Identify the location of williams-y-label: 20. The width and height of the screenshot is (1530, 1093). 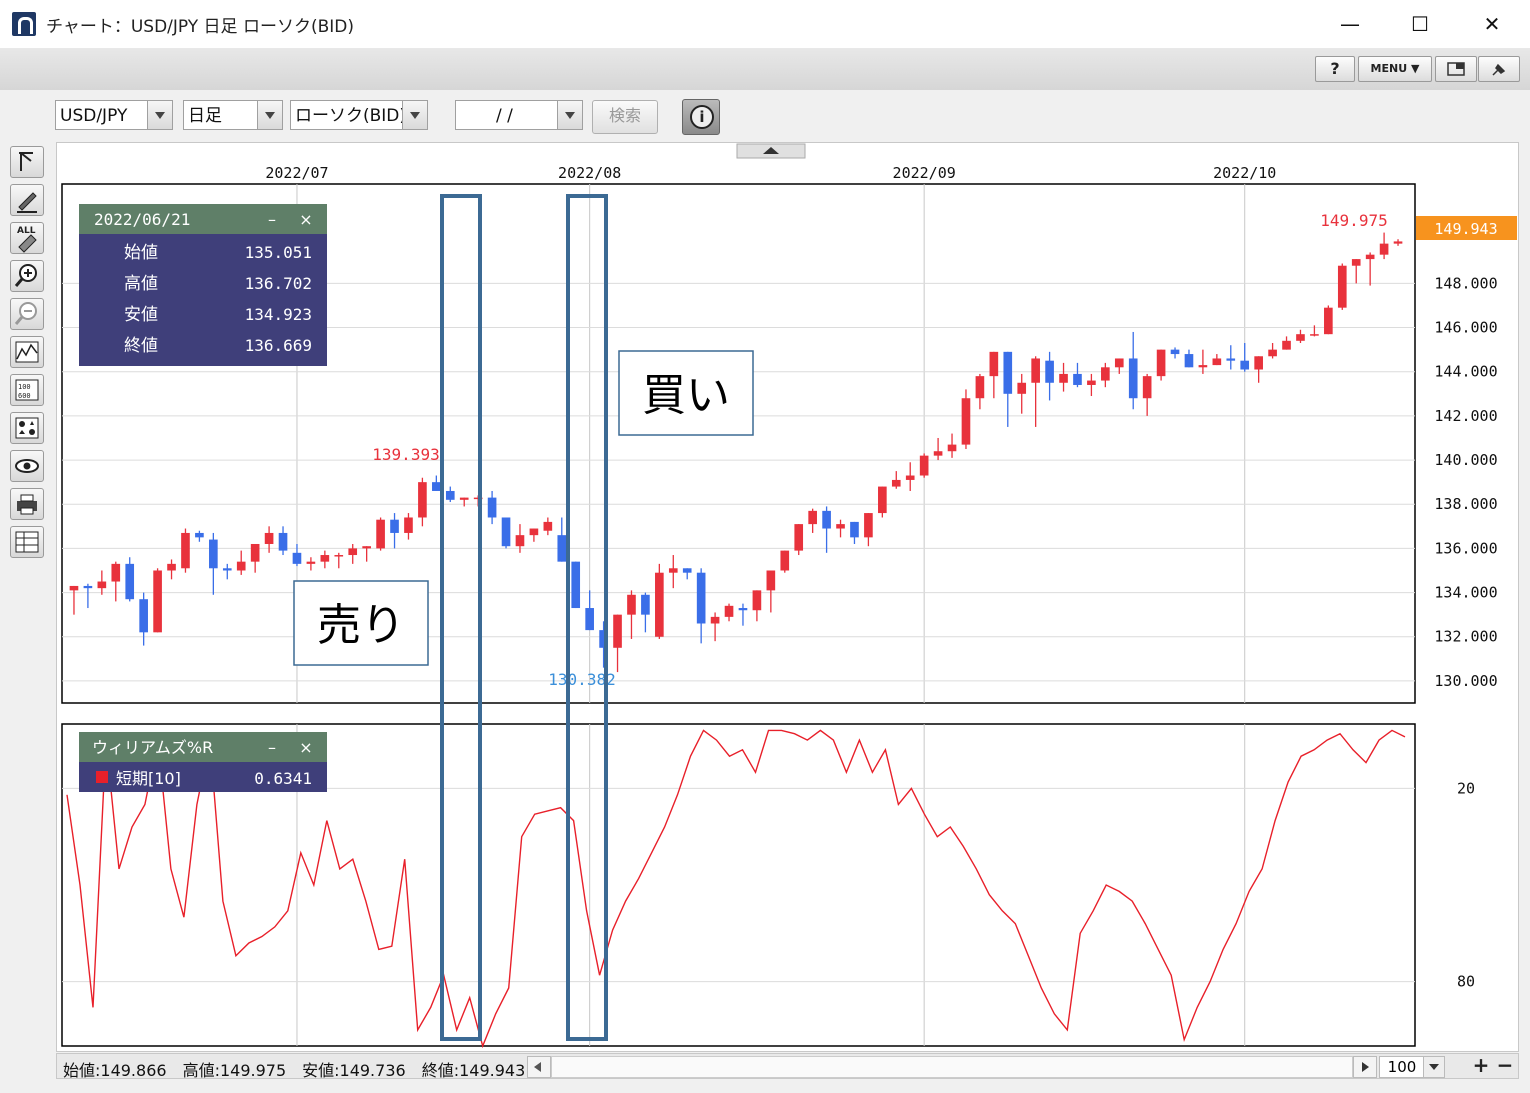
(1466, 788).